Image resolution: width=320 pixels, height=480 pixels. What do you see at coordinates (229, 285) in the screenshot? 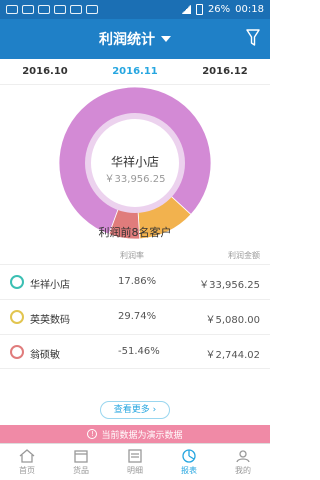
I see `row-amount: ￥33,956.25` at bounding box center [229, 285].